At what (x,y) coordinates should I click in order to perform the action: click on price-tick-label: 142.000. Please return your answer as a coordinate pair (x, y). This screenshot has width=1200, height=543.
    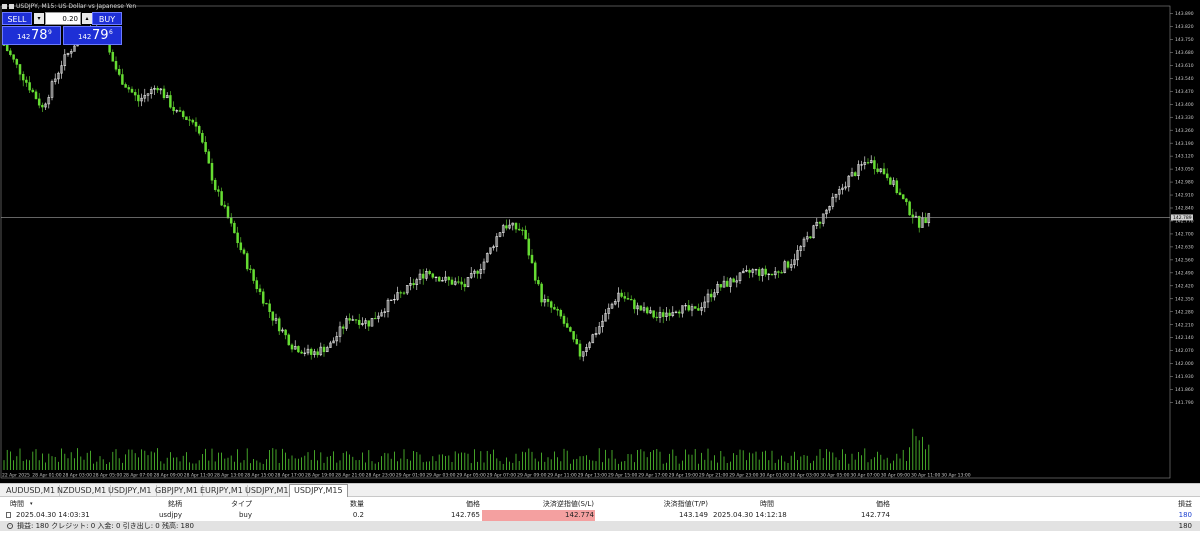
    Looking at the image, I should click on (1184, 364).